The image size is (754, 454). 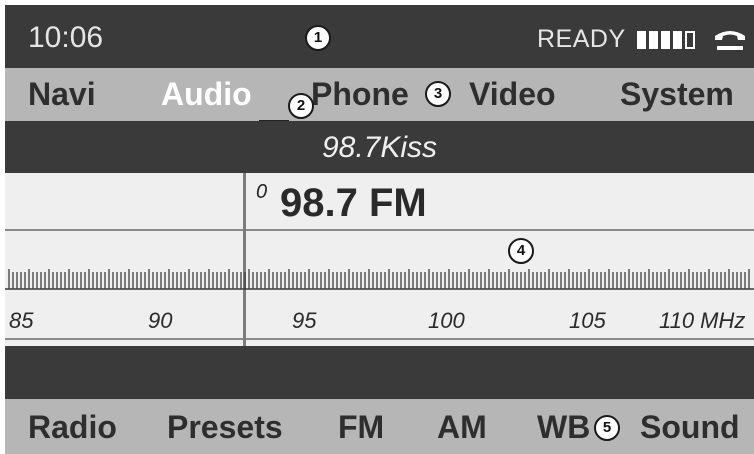 What do you see at coordinates (301, 106) in the screenshot?
I see `callout-2: 2` at bounding box center [301, 106].